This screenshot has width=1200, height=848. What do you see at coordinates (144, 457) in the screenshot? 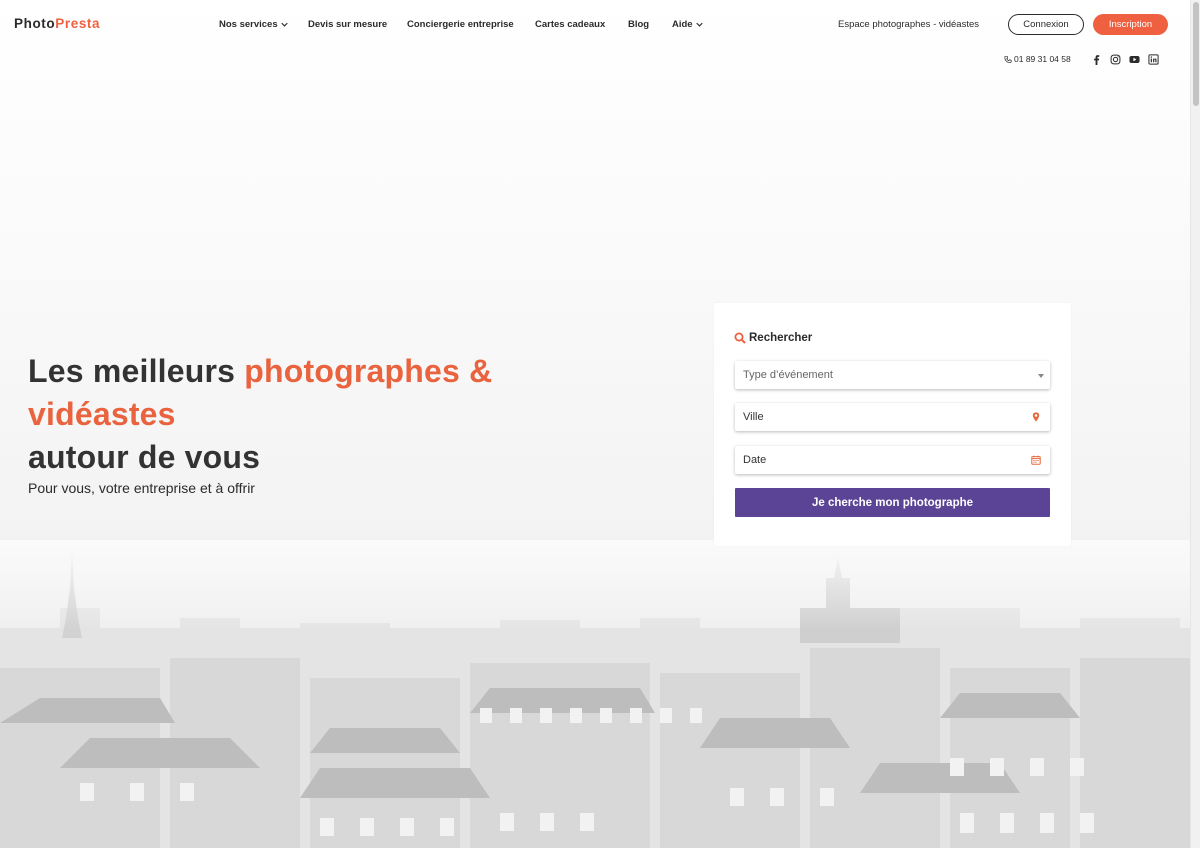
I see `hero-title-line-3: autour de vous` at bounding box center [144, 457].